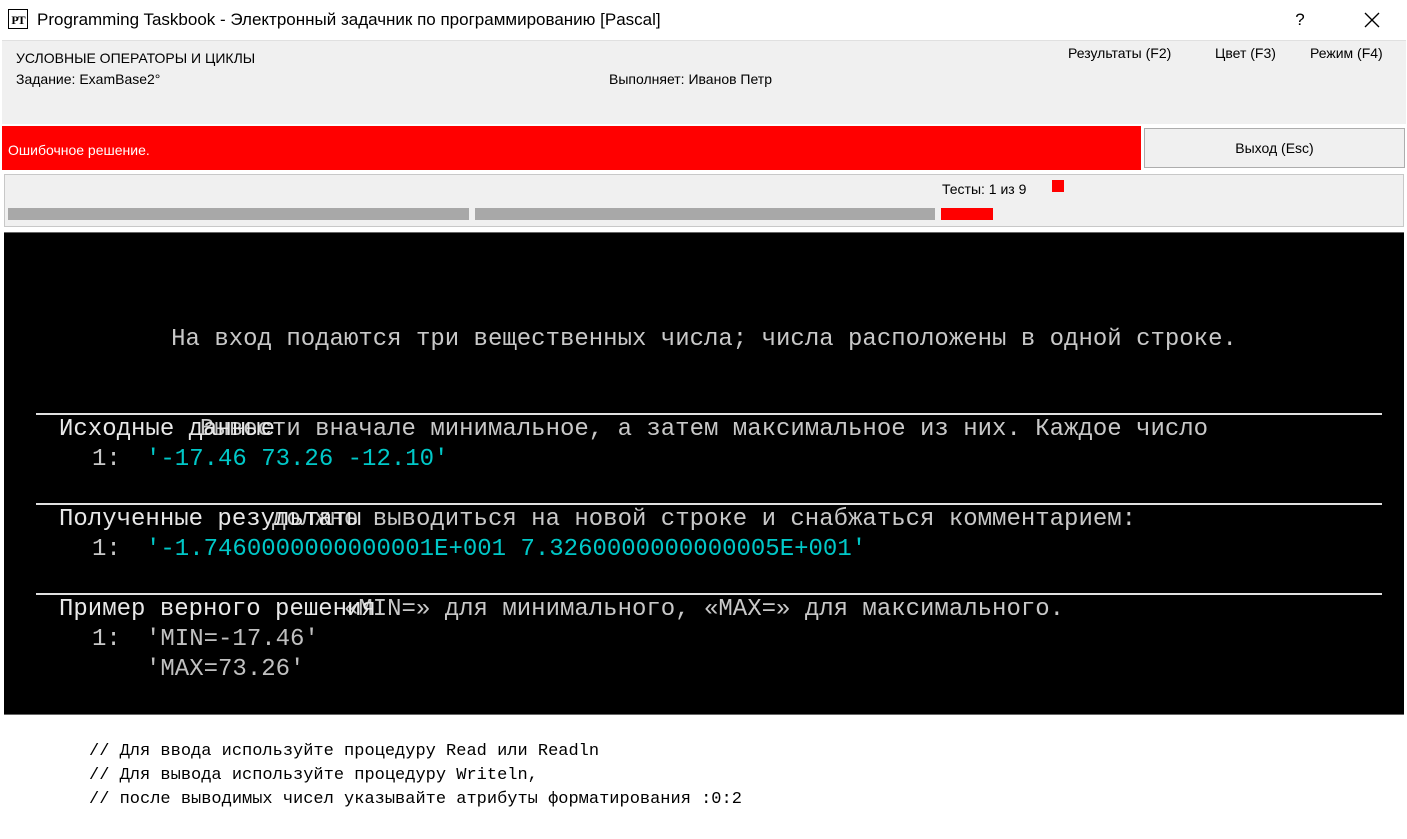 The height and width of the screenshot is (839, 1407). I want to click on color-menu-item: Цвет (F3), so click(1245, 53).